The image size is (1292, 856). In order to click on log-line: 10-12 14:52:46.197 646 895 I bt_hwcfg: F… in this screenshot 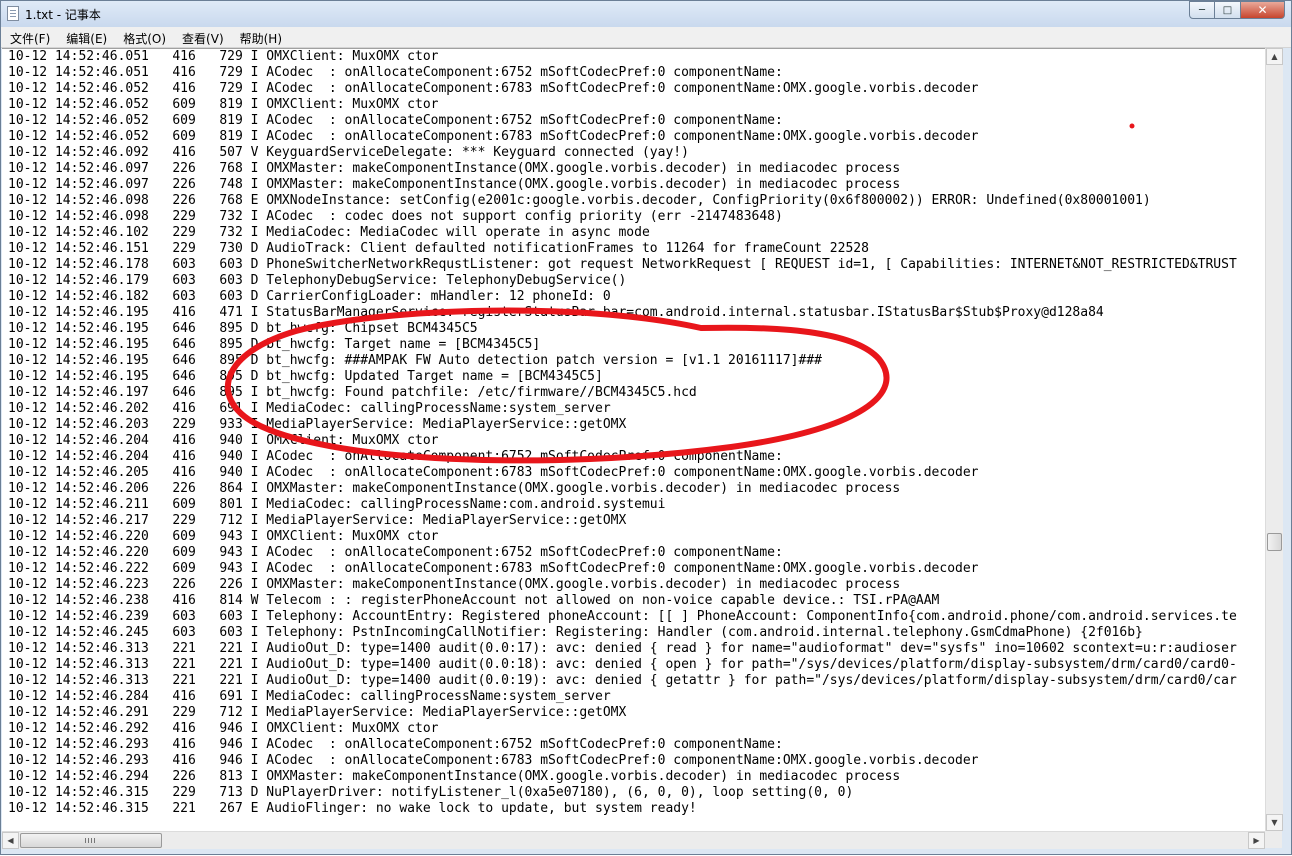, I will do `click(352, 392)`.